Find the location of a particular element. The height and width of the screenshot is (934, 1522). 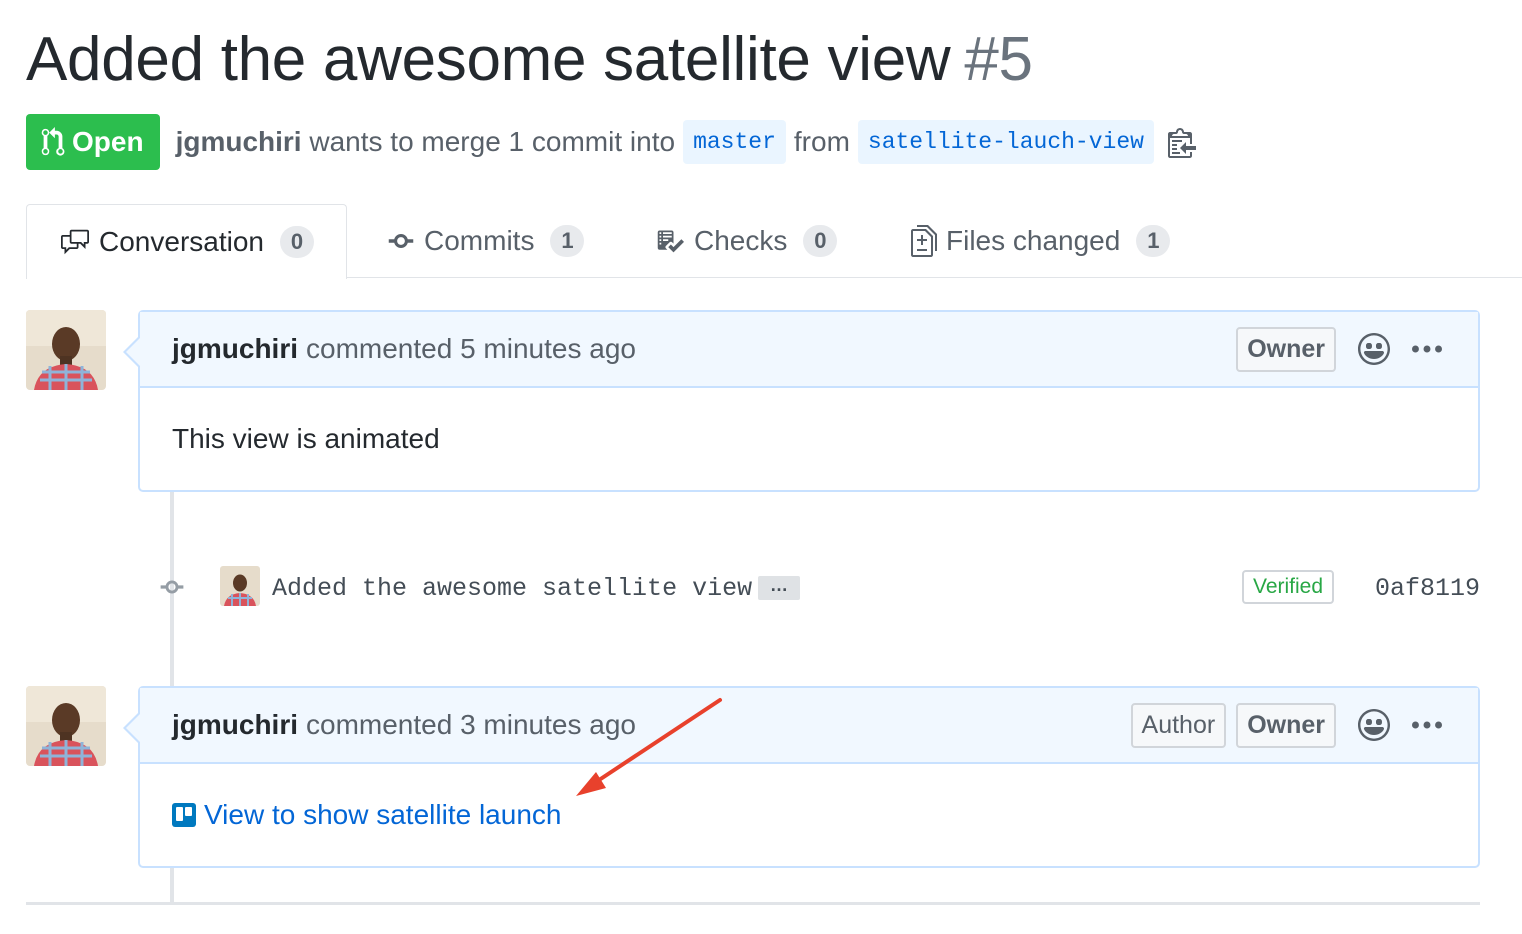

state-label: Open is located at coordinates (108, 141).